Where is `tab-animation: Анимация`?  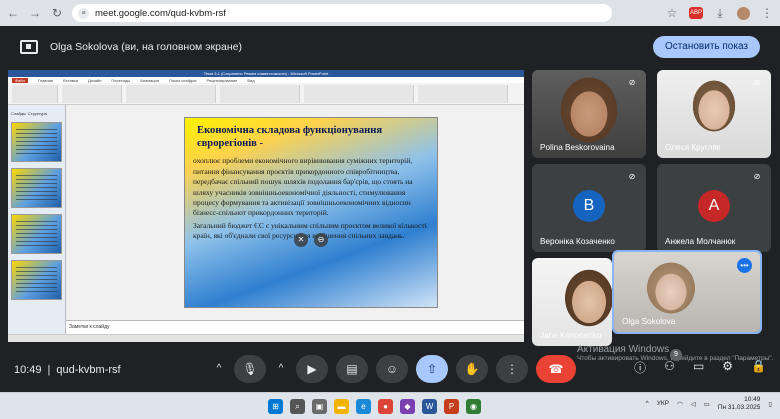
tab-animation: Анимация is located at coordinates (149, 80).